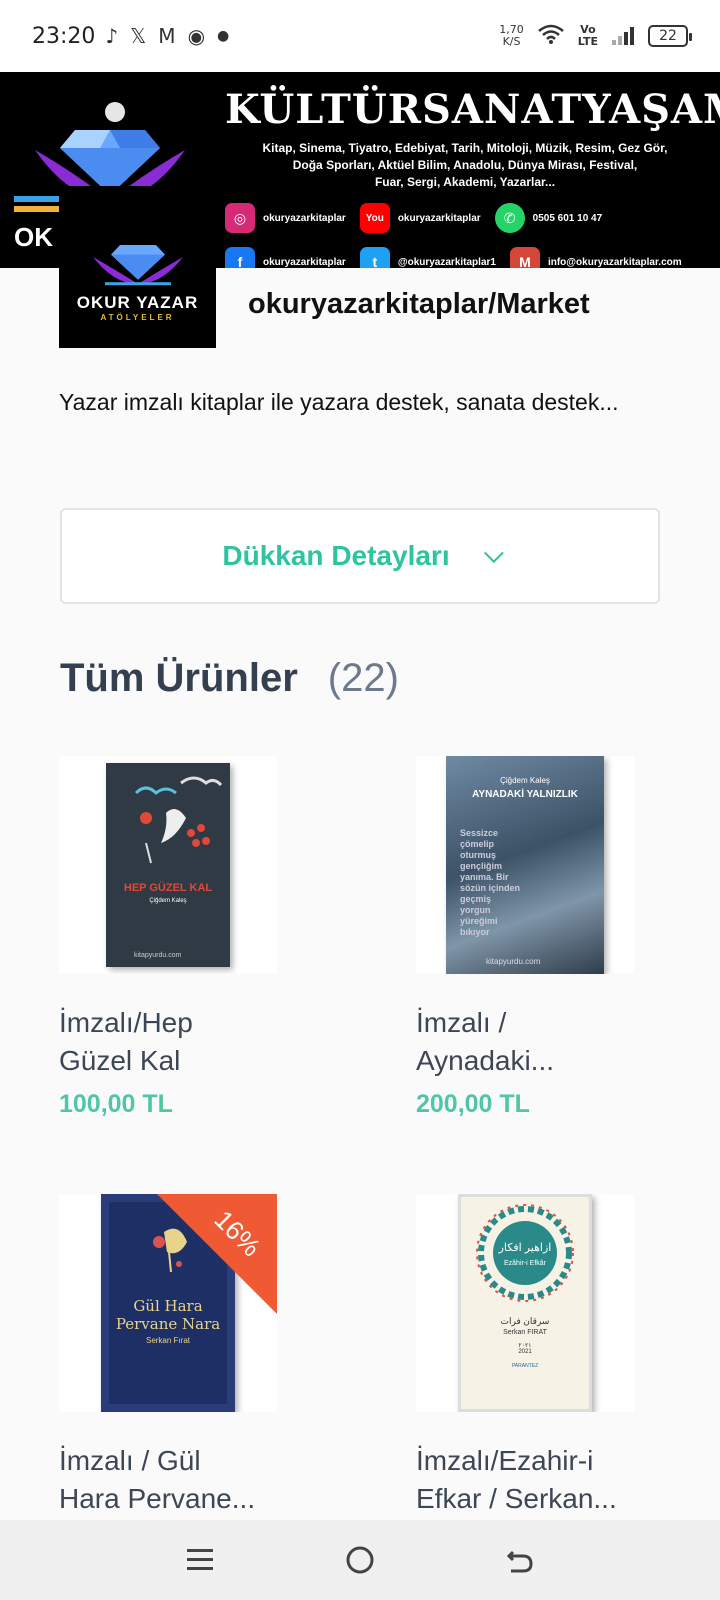 The width and height of the screenshot is (720, 1600). What do you see at coordinates (130, 1460) in the screenshot?
I see `product-name-line: İmzalı / Gül` at bounding box center [130, 1460].